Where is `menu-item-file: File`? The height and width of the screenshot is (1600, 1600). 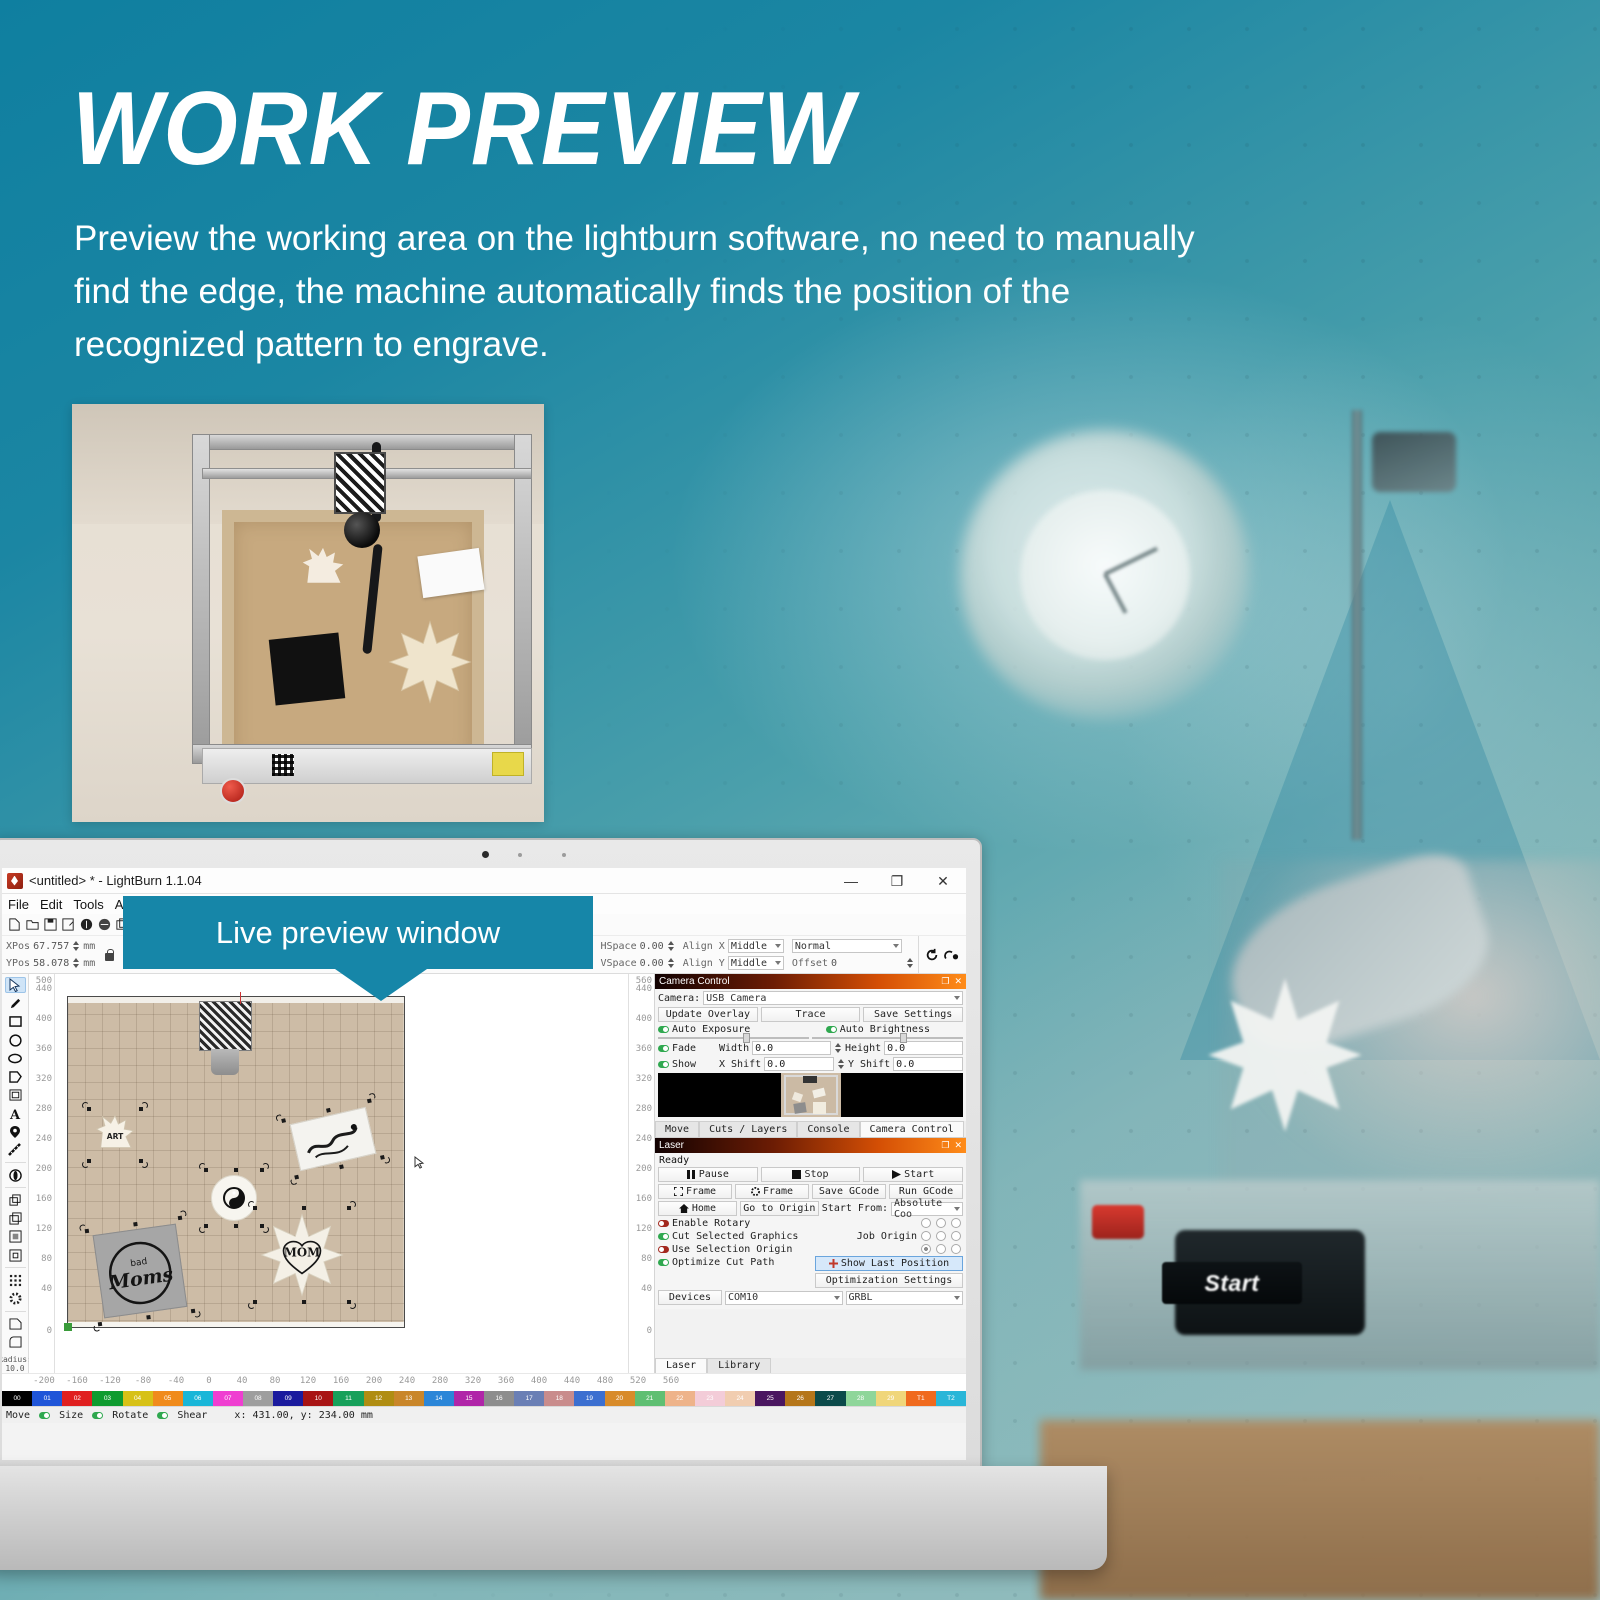 menu-item-file: File is located at coordinates (18, 904).